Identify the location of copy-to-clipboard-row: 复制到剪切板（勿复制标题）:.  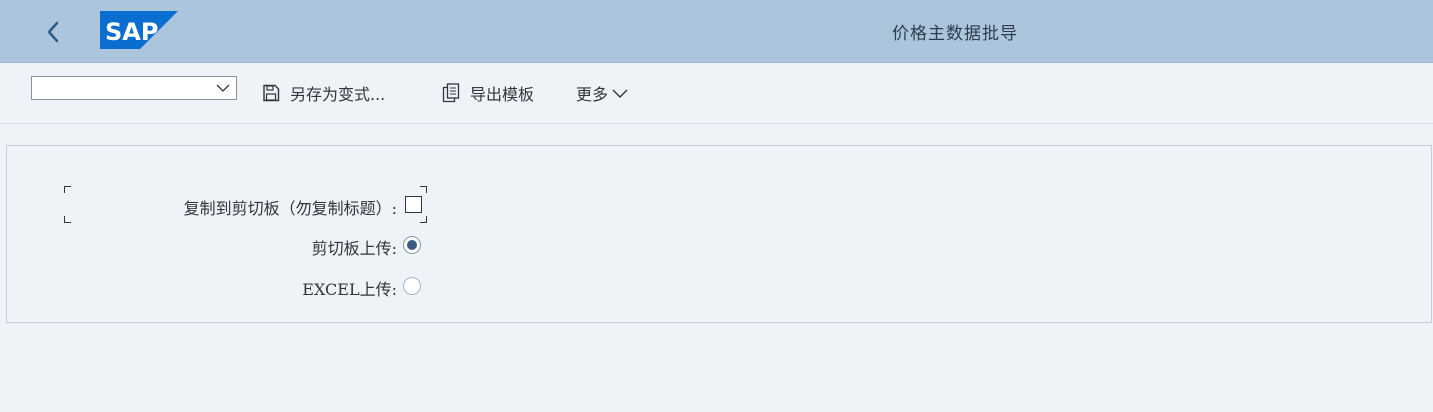
(217, 205).